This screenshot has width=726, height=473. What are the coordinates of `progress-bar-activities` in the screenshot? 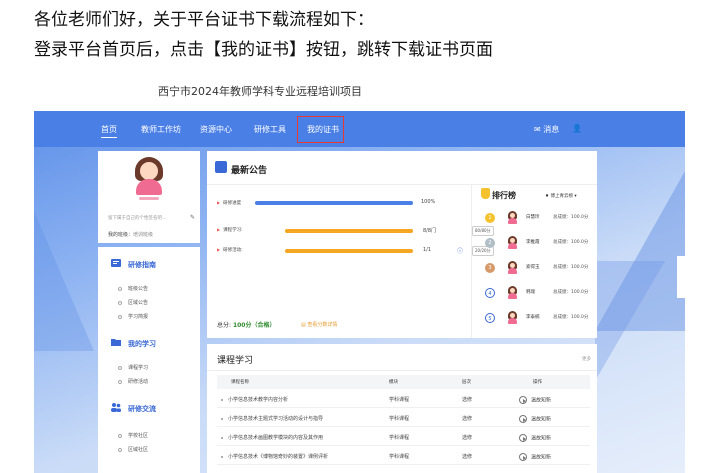 It's located at (349, 251).